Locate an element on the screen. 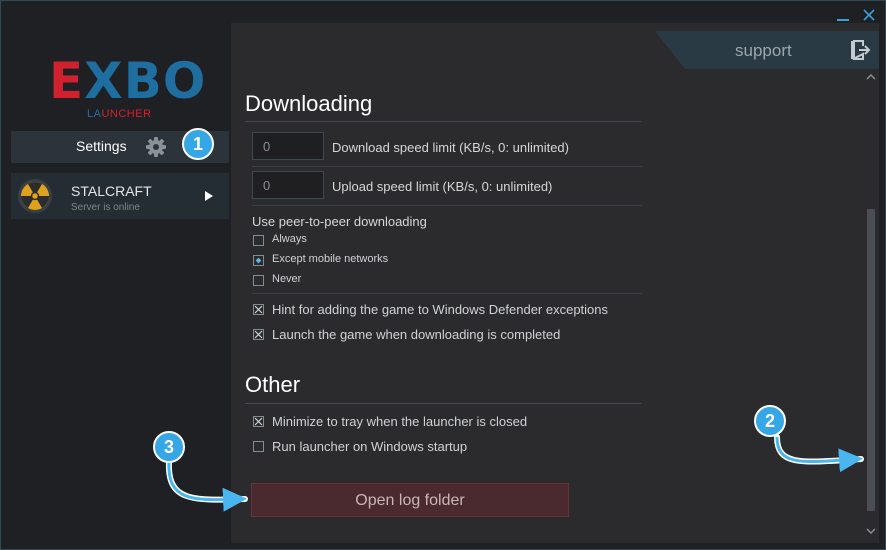 Image resolution: width=886 pixels, height=550 pixels. callout-2: 2 is located at coordinates (770, 421).